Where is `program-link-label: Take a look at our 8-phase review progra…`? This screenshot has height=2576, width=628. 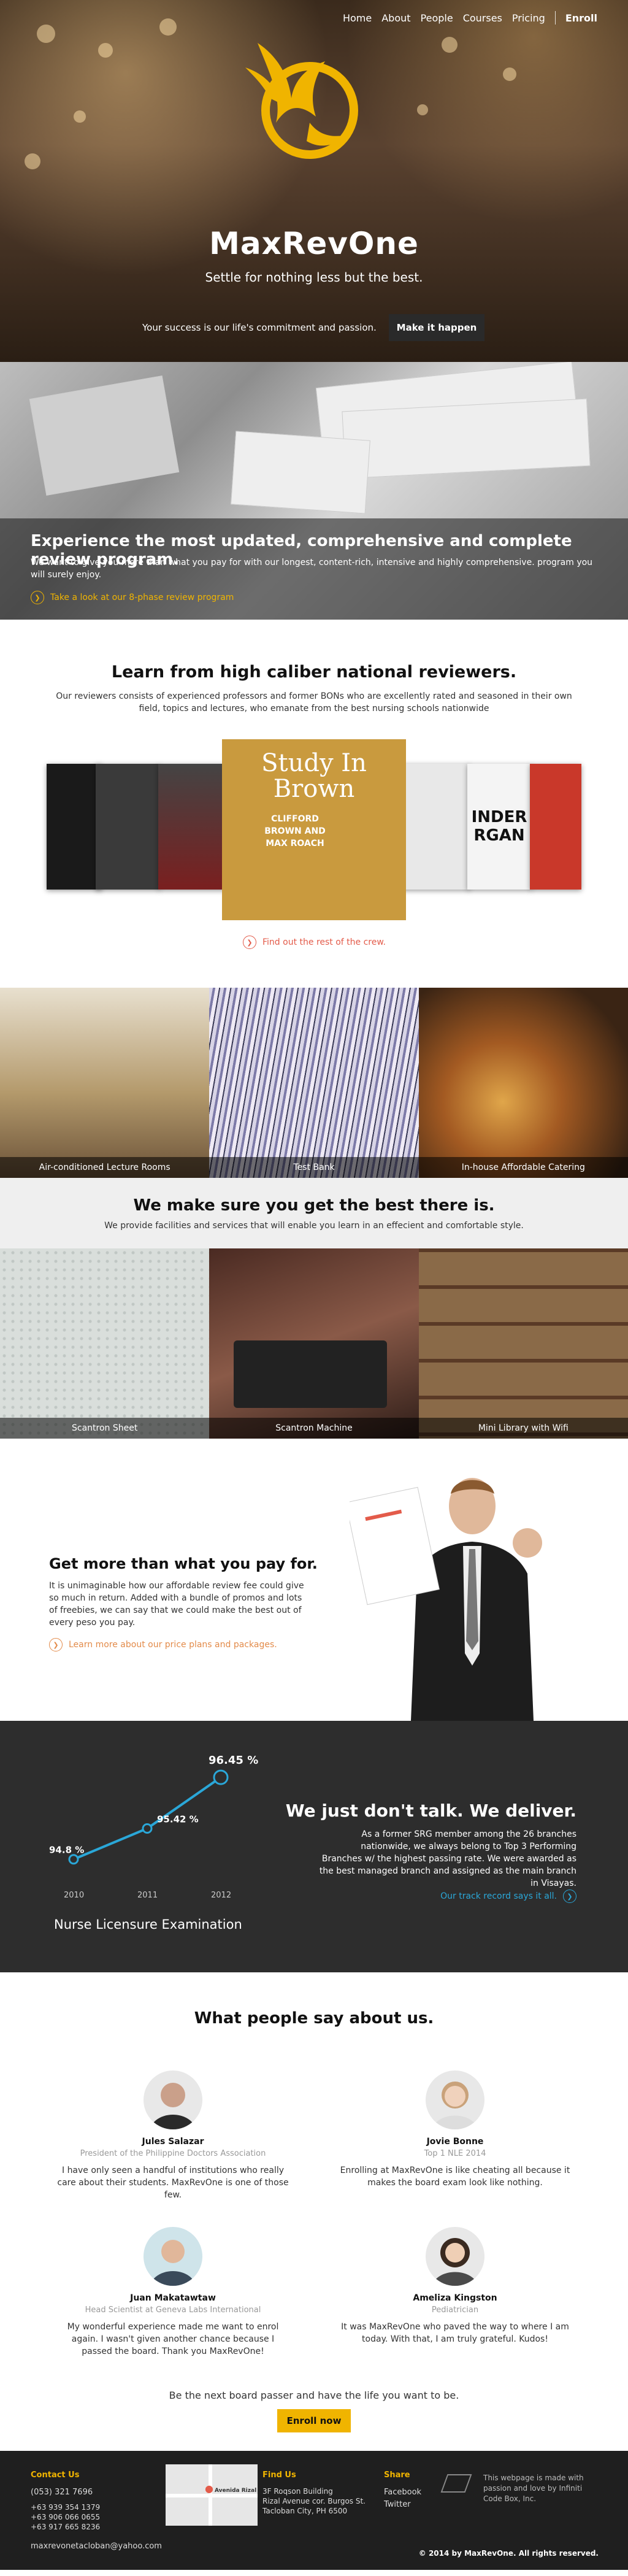 program-link-label: Take a look at our 8-phase review progra… is located at coordinates (142, 597).